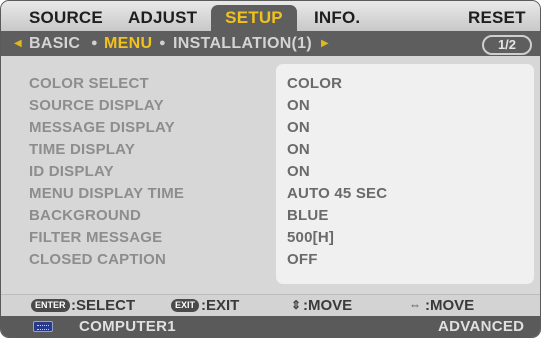  What do you see at coordinates (18, 43) in the screenshot?
I see `scroll-left-arrow-icon: ◀` at bounding box center [18, 43].